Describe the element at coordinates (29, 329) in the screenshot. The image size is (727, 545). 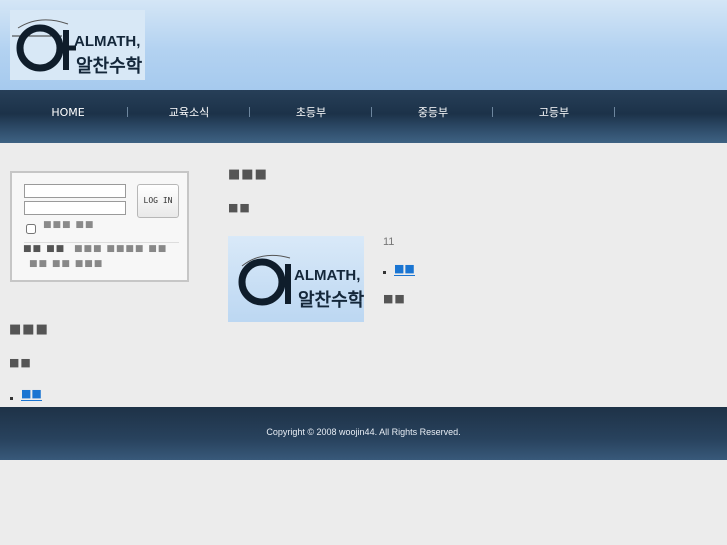
I see `left-heading: ■■■` at that location.